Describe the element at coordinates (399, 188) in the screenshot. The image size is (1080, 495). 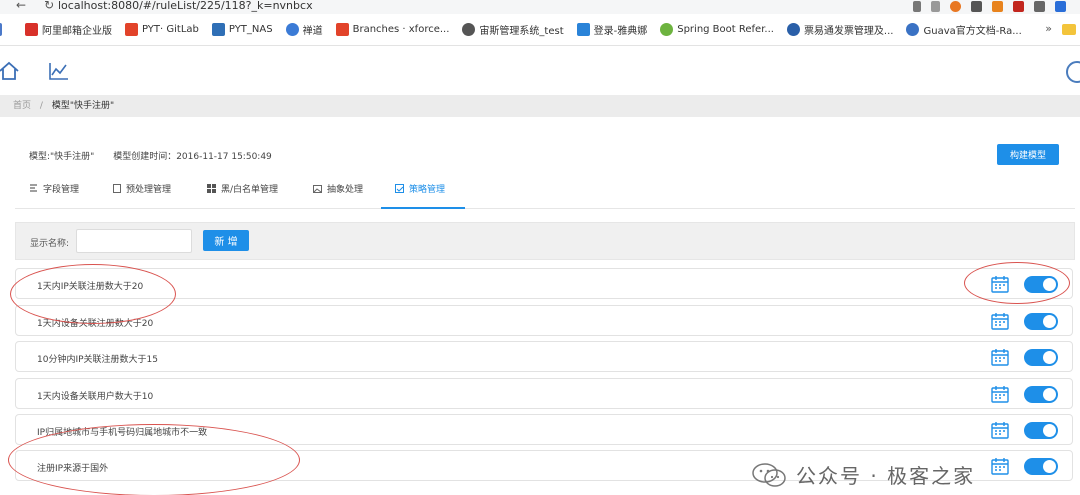
I see `strategy-icon` at that location.